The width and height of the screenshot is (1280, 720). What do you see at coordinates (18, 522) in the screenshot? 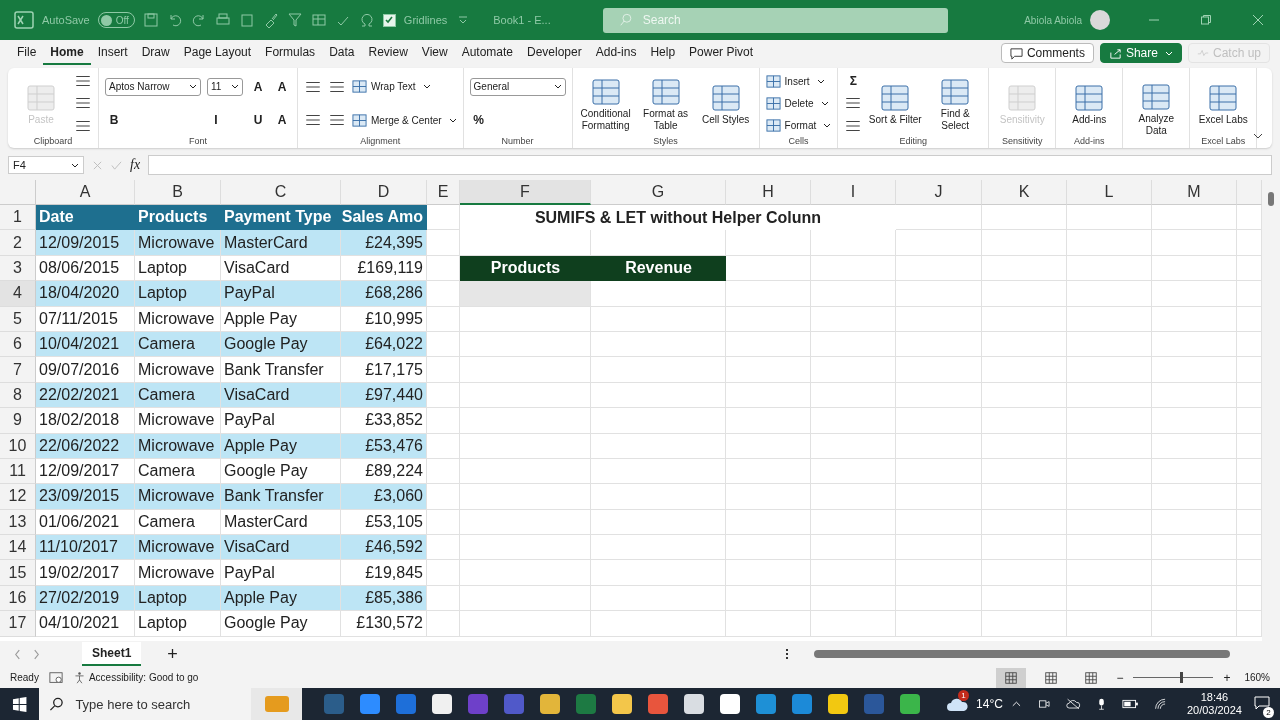
I see `row-header: 13` at bounding box center [18, 522].